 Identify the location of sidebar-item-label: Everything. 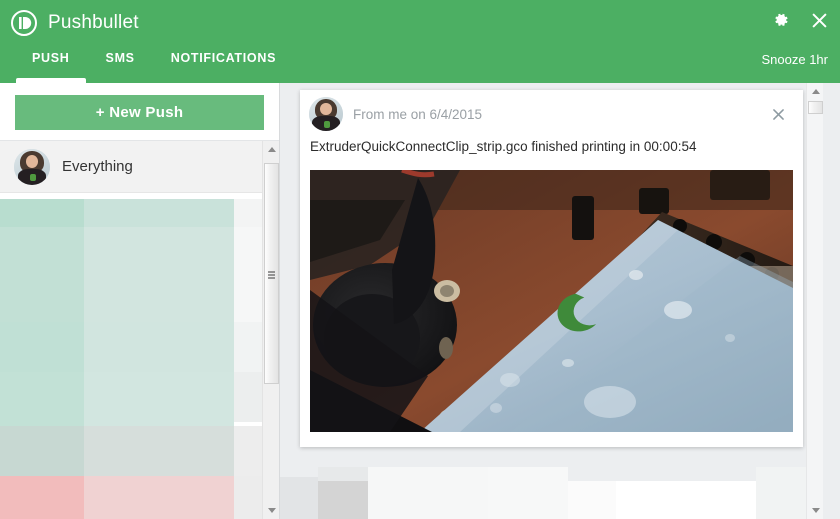
(97, 166).